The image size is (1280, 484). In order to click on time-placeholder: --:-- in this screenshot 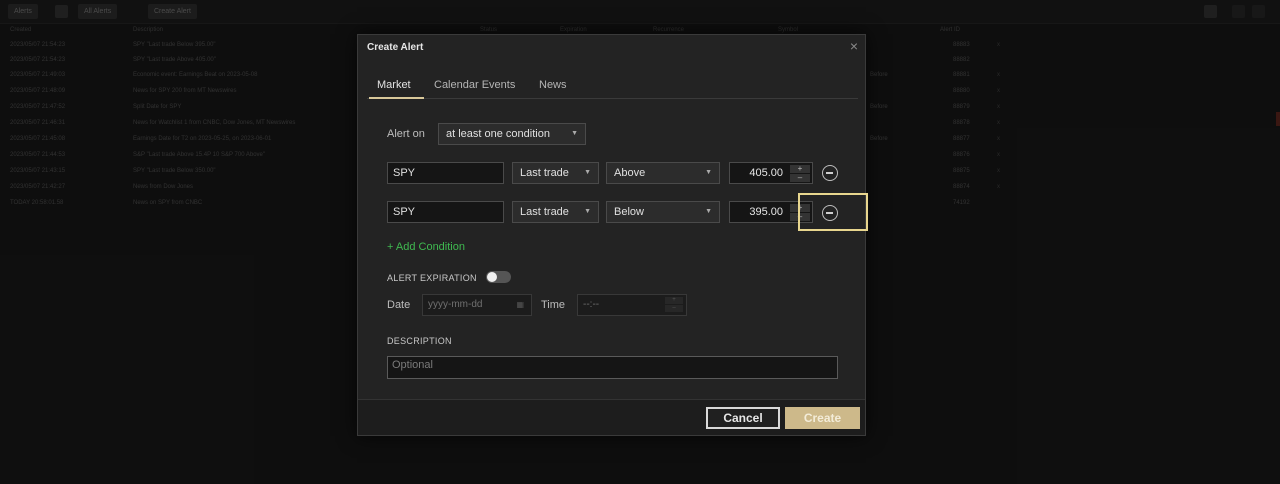, I will do `click(591, 304)`.